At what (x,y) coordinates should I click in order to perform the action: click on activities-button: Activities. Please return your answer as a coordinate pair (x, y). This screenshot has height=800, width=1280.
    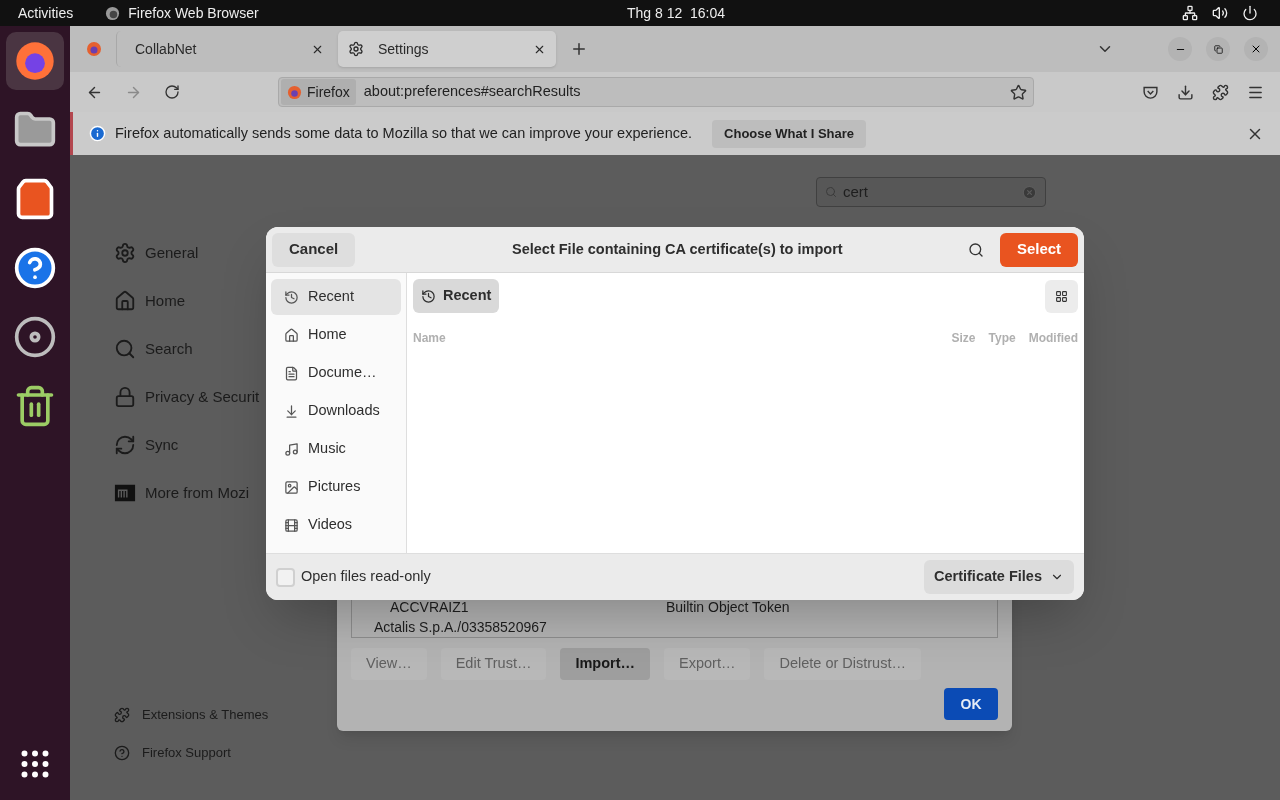
    Looking at the image, I should click on (46, 13).